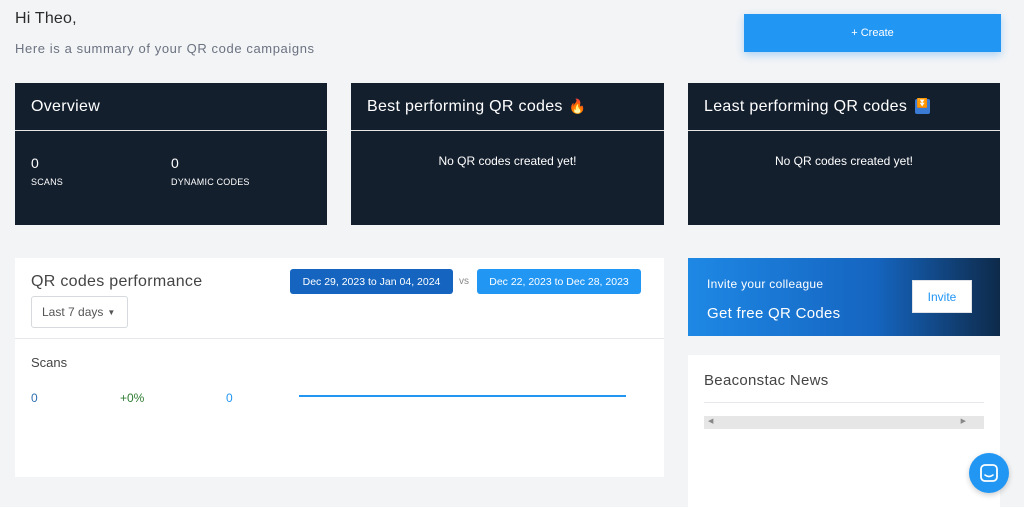  Describe the element at coordinates (923, 106) in the screenshot. I see `double-down-arrow-icon` at that location.